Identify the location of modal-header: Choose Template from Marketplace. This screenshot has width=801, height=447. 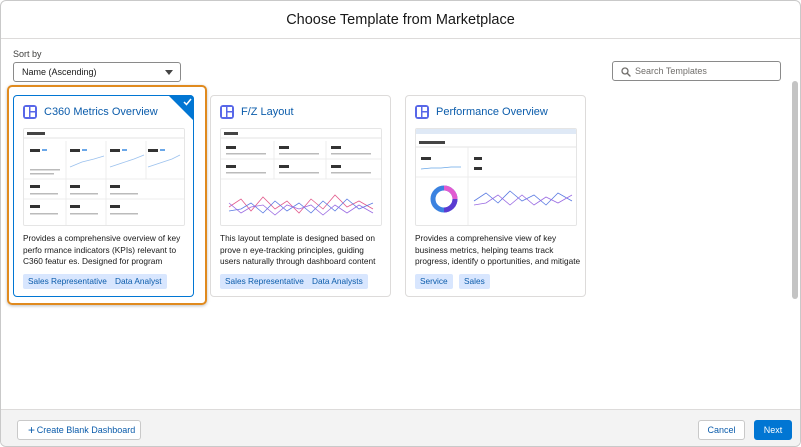
(400, 20).